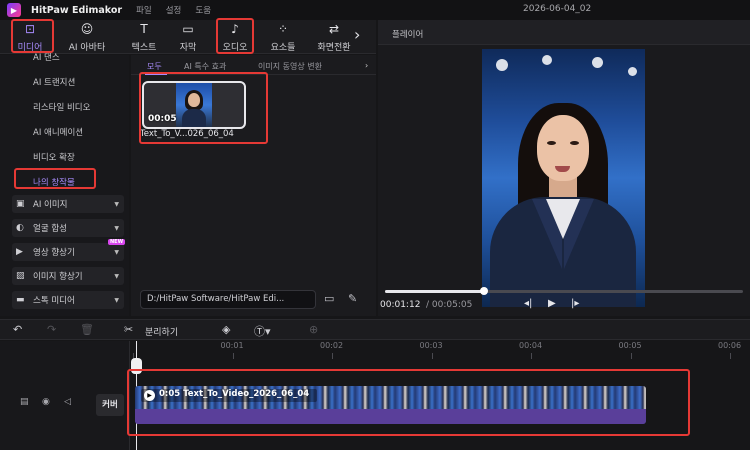 The width and height of the screenshot is (750, 450). What do you see at coordinates (77, 10) in the screenshot?
I see `app-name: HitPaw Edimakor` at bounding box center [77, 10].